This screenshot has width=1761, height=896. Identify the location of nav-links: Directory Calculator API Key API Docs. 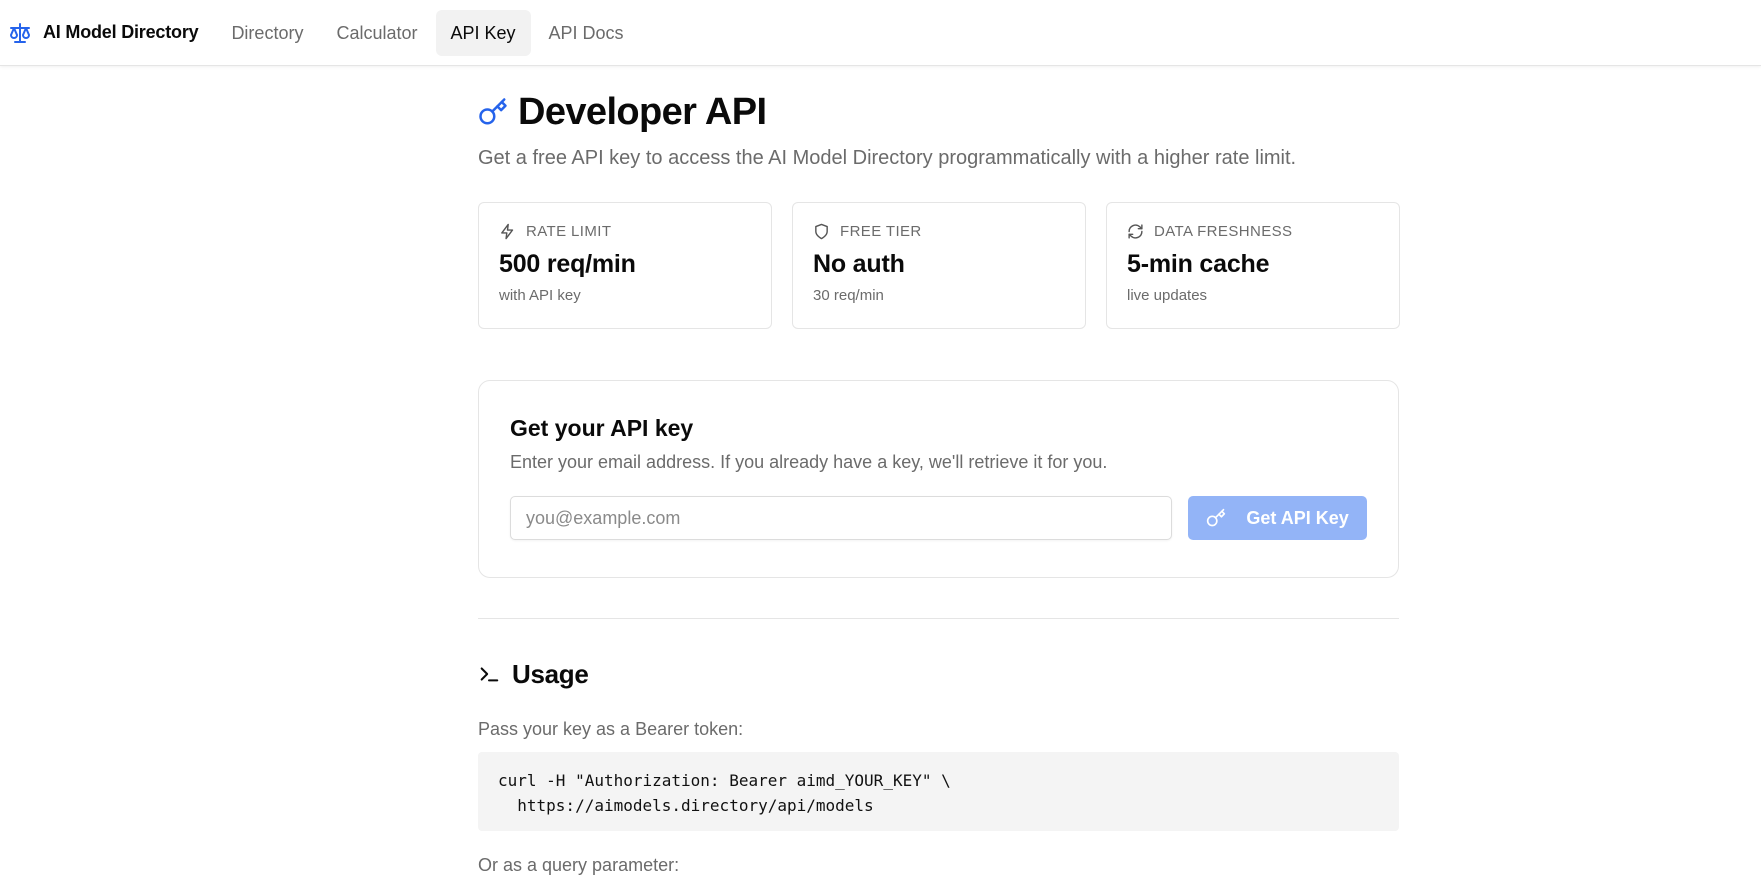
(428, 32).